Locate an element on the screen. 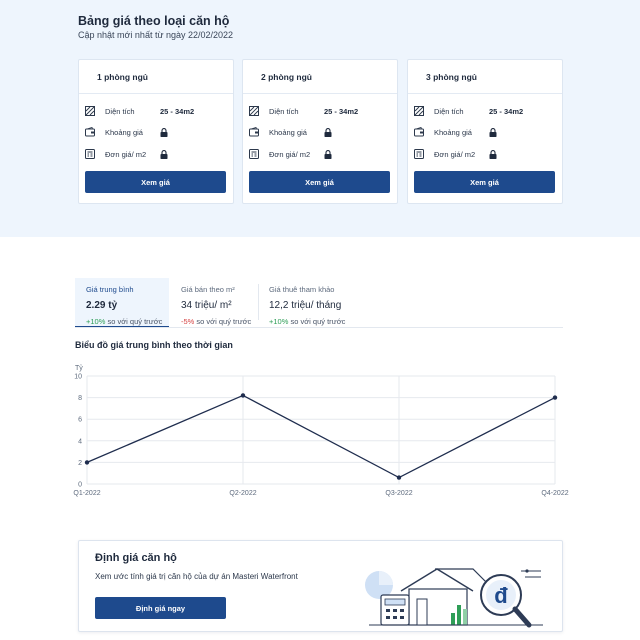 This screenshot has width=640, height=640. x-tick-label: Q1-2022 is located at coordinates (86, 493).